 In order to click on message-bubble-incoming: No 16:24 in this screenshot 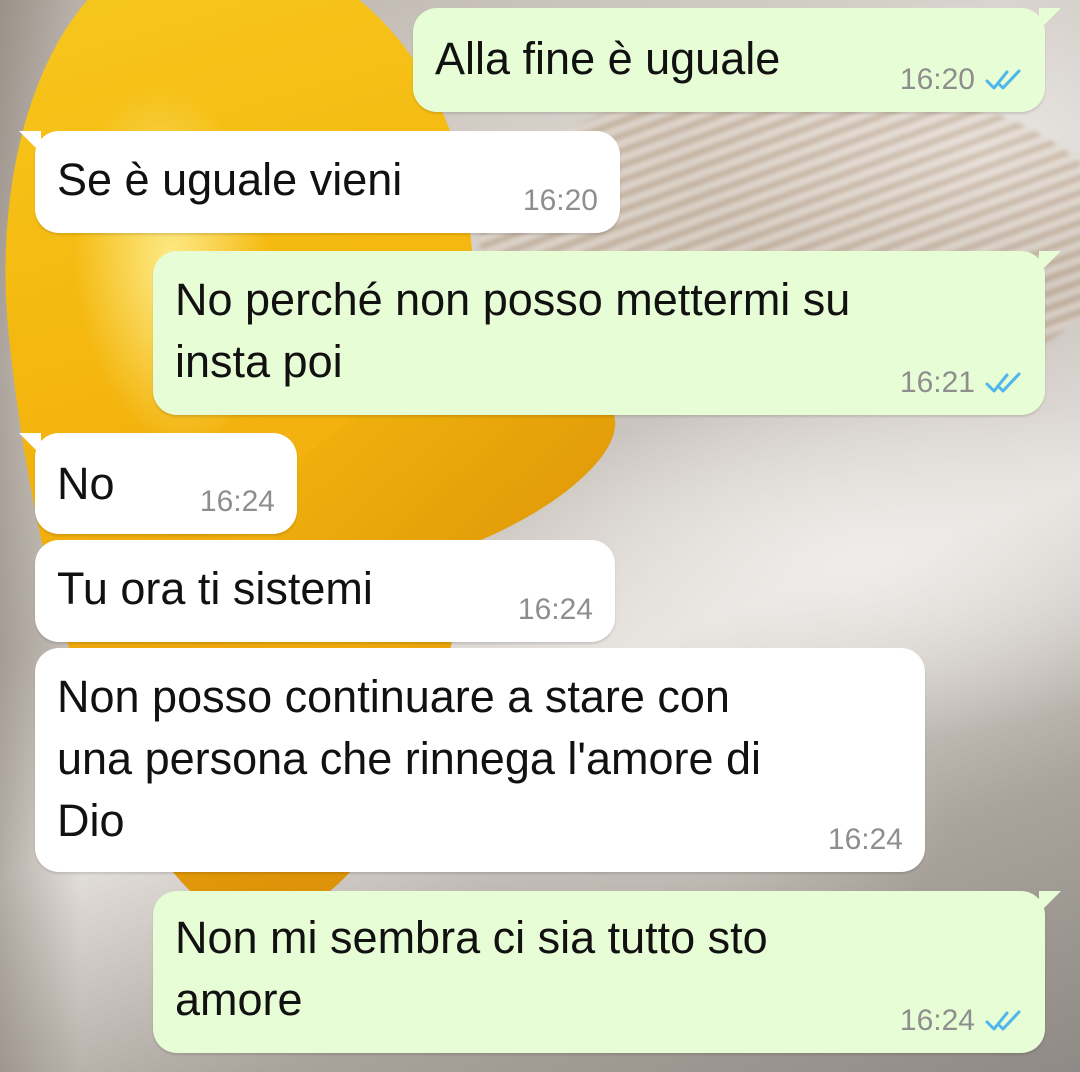, I will do `click(158, 483)`.